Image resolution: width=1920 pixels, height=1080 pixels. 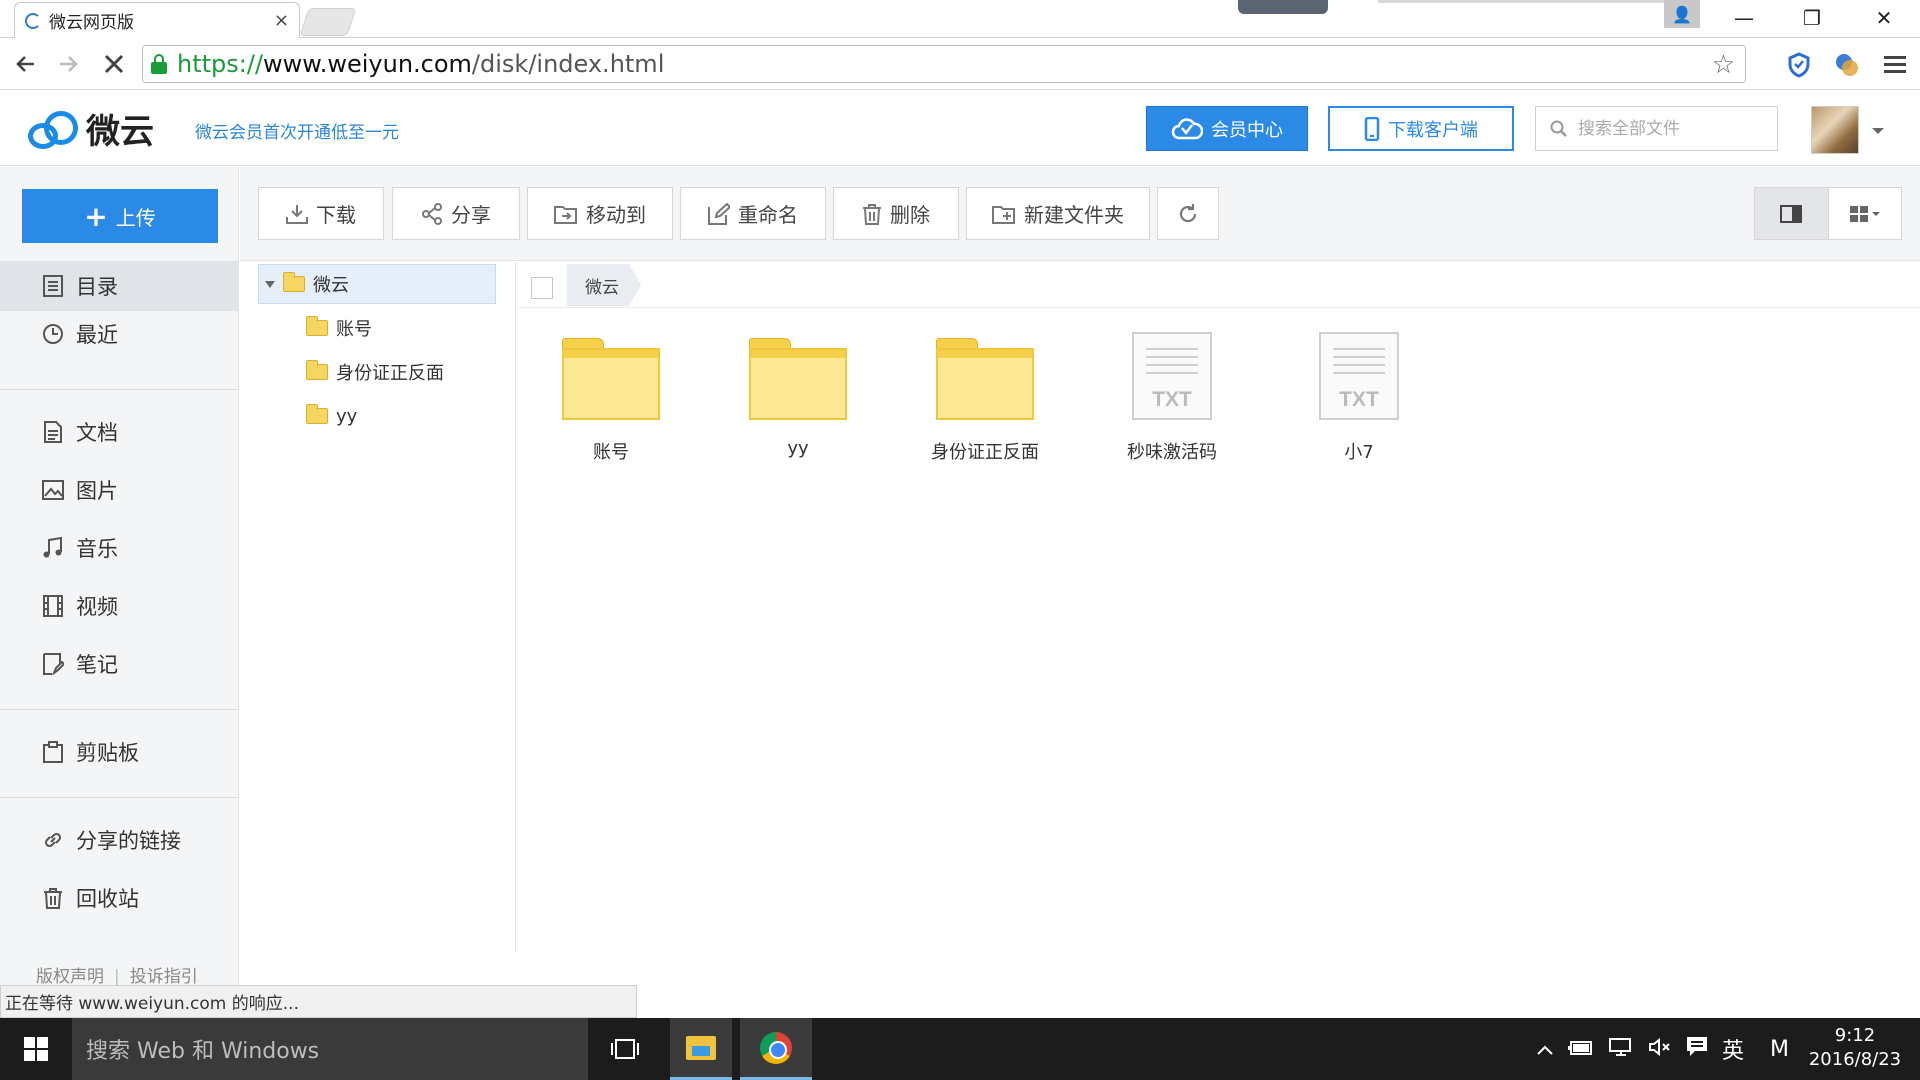 I want to click on tab-close-icon: ×, so click(x=281, y=20).